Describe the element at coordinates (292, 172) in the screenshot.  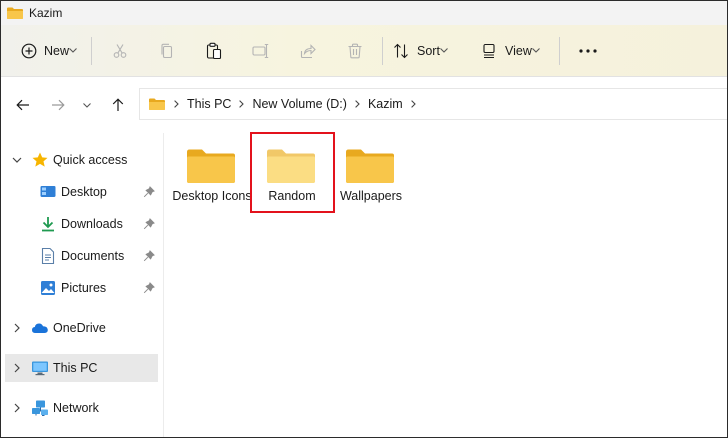
I see `highlight-box` at that location.